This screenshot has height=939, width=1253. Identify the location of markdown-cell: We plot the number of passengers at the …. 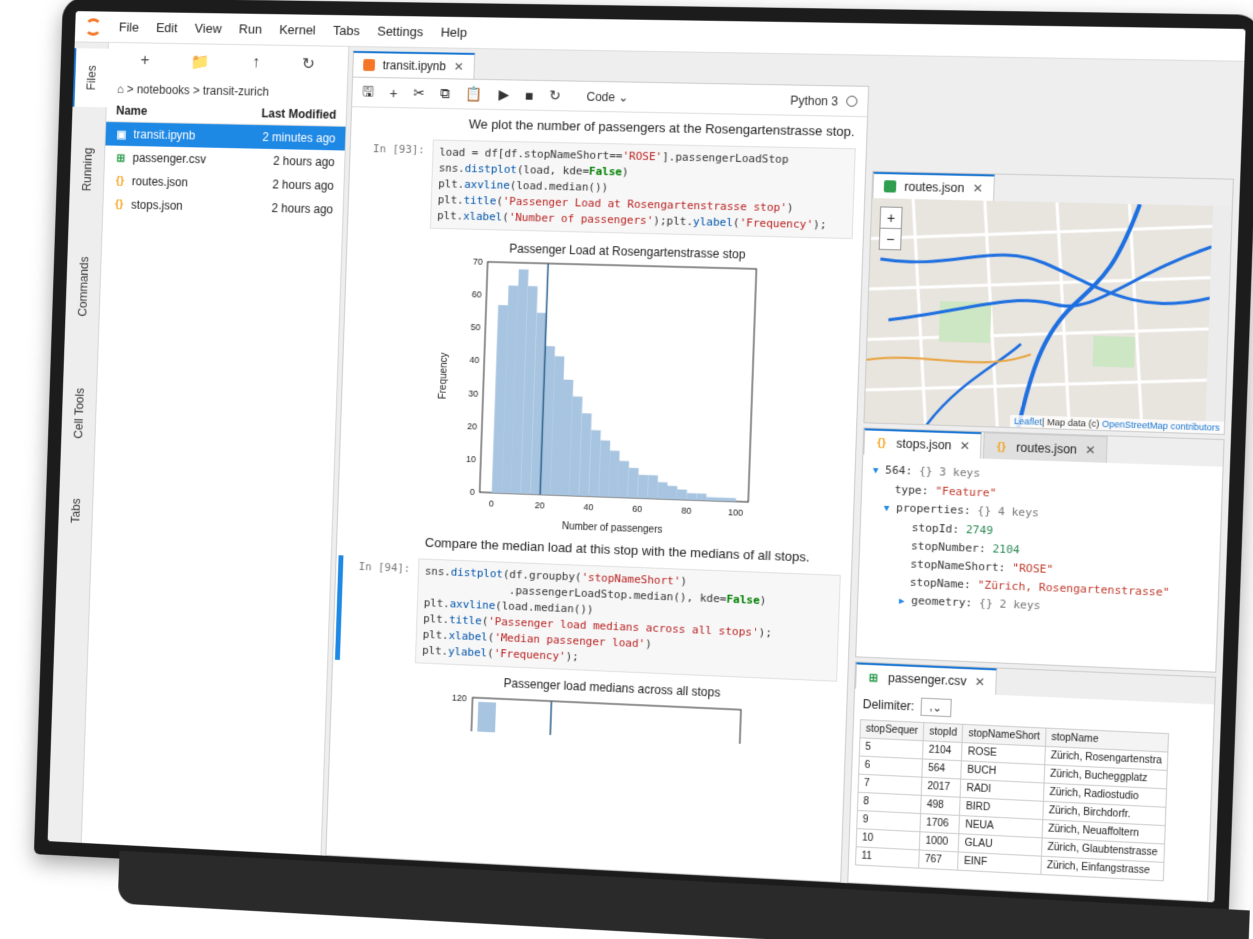
(609, 126).